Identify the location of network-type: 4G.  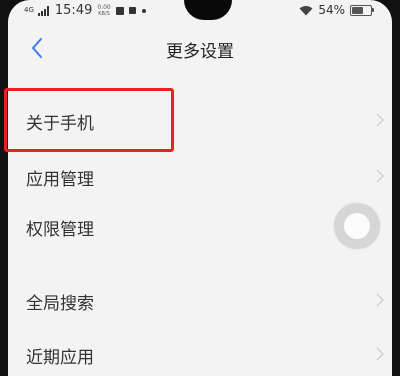
(29, 10).